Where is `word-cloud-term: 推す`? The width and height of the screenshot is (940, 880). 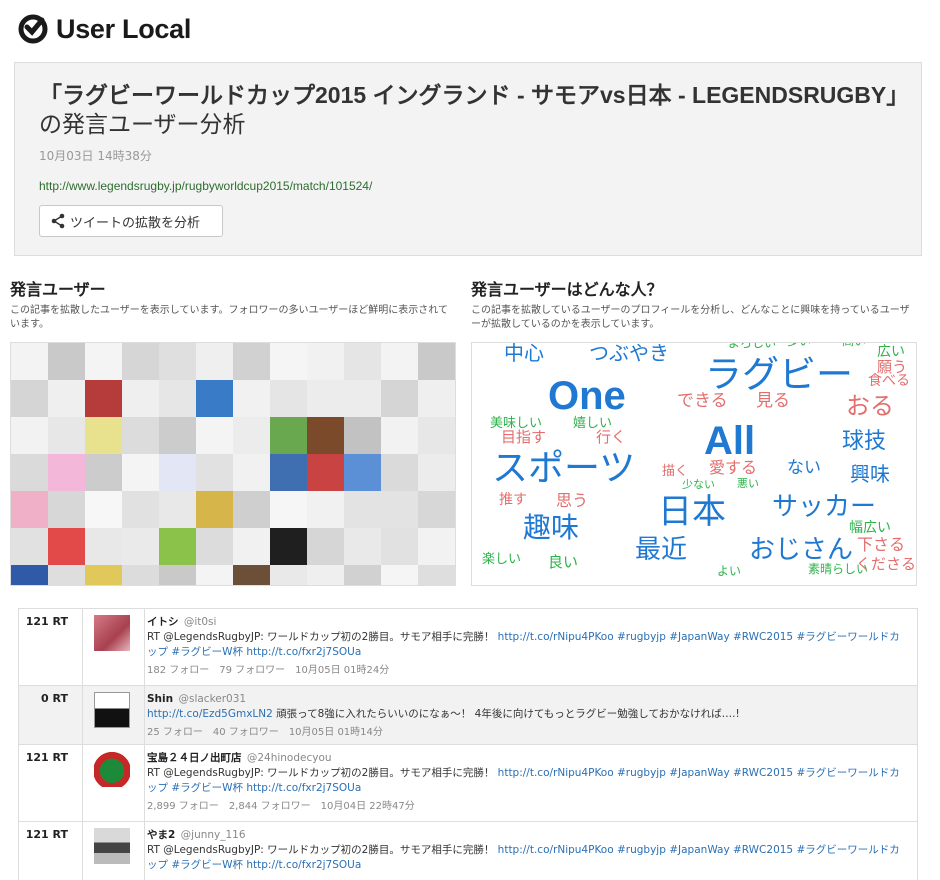
word-cloud-term: 推す is located at coordinates (513, 500).